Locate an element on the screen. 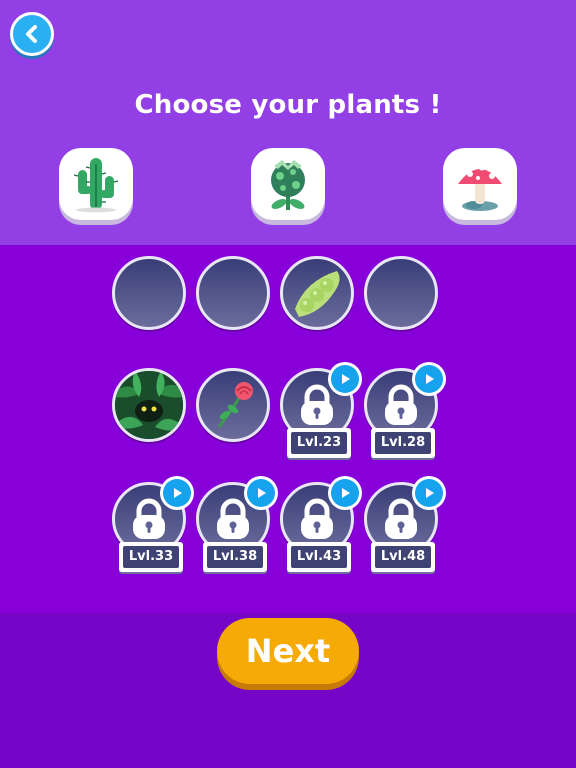 The width and height of the screenshot is (576, 768). plant-tile-mushroom is located at coordinates (480, 184).